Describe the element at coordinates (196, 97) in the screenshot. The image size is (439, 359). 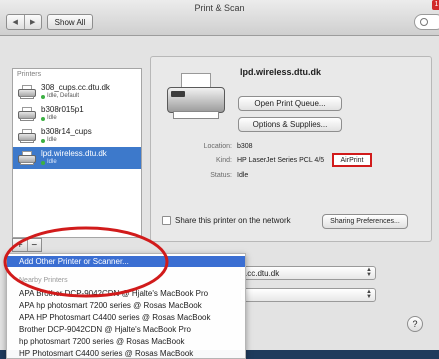
I see `large-printer-icon` at that location.